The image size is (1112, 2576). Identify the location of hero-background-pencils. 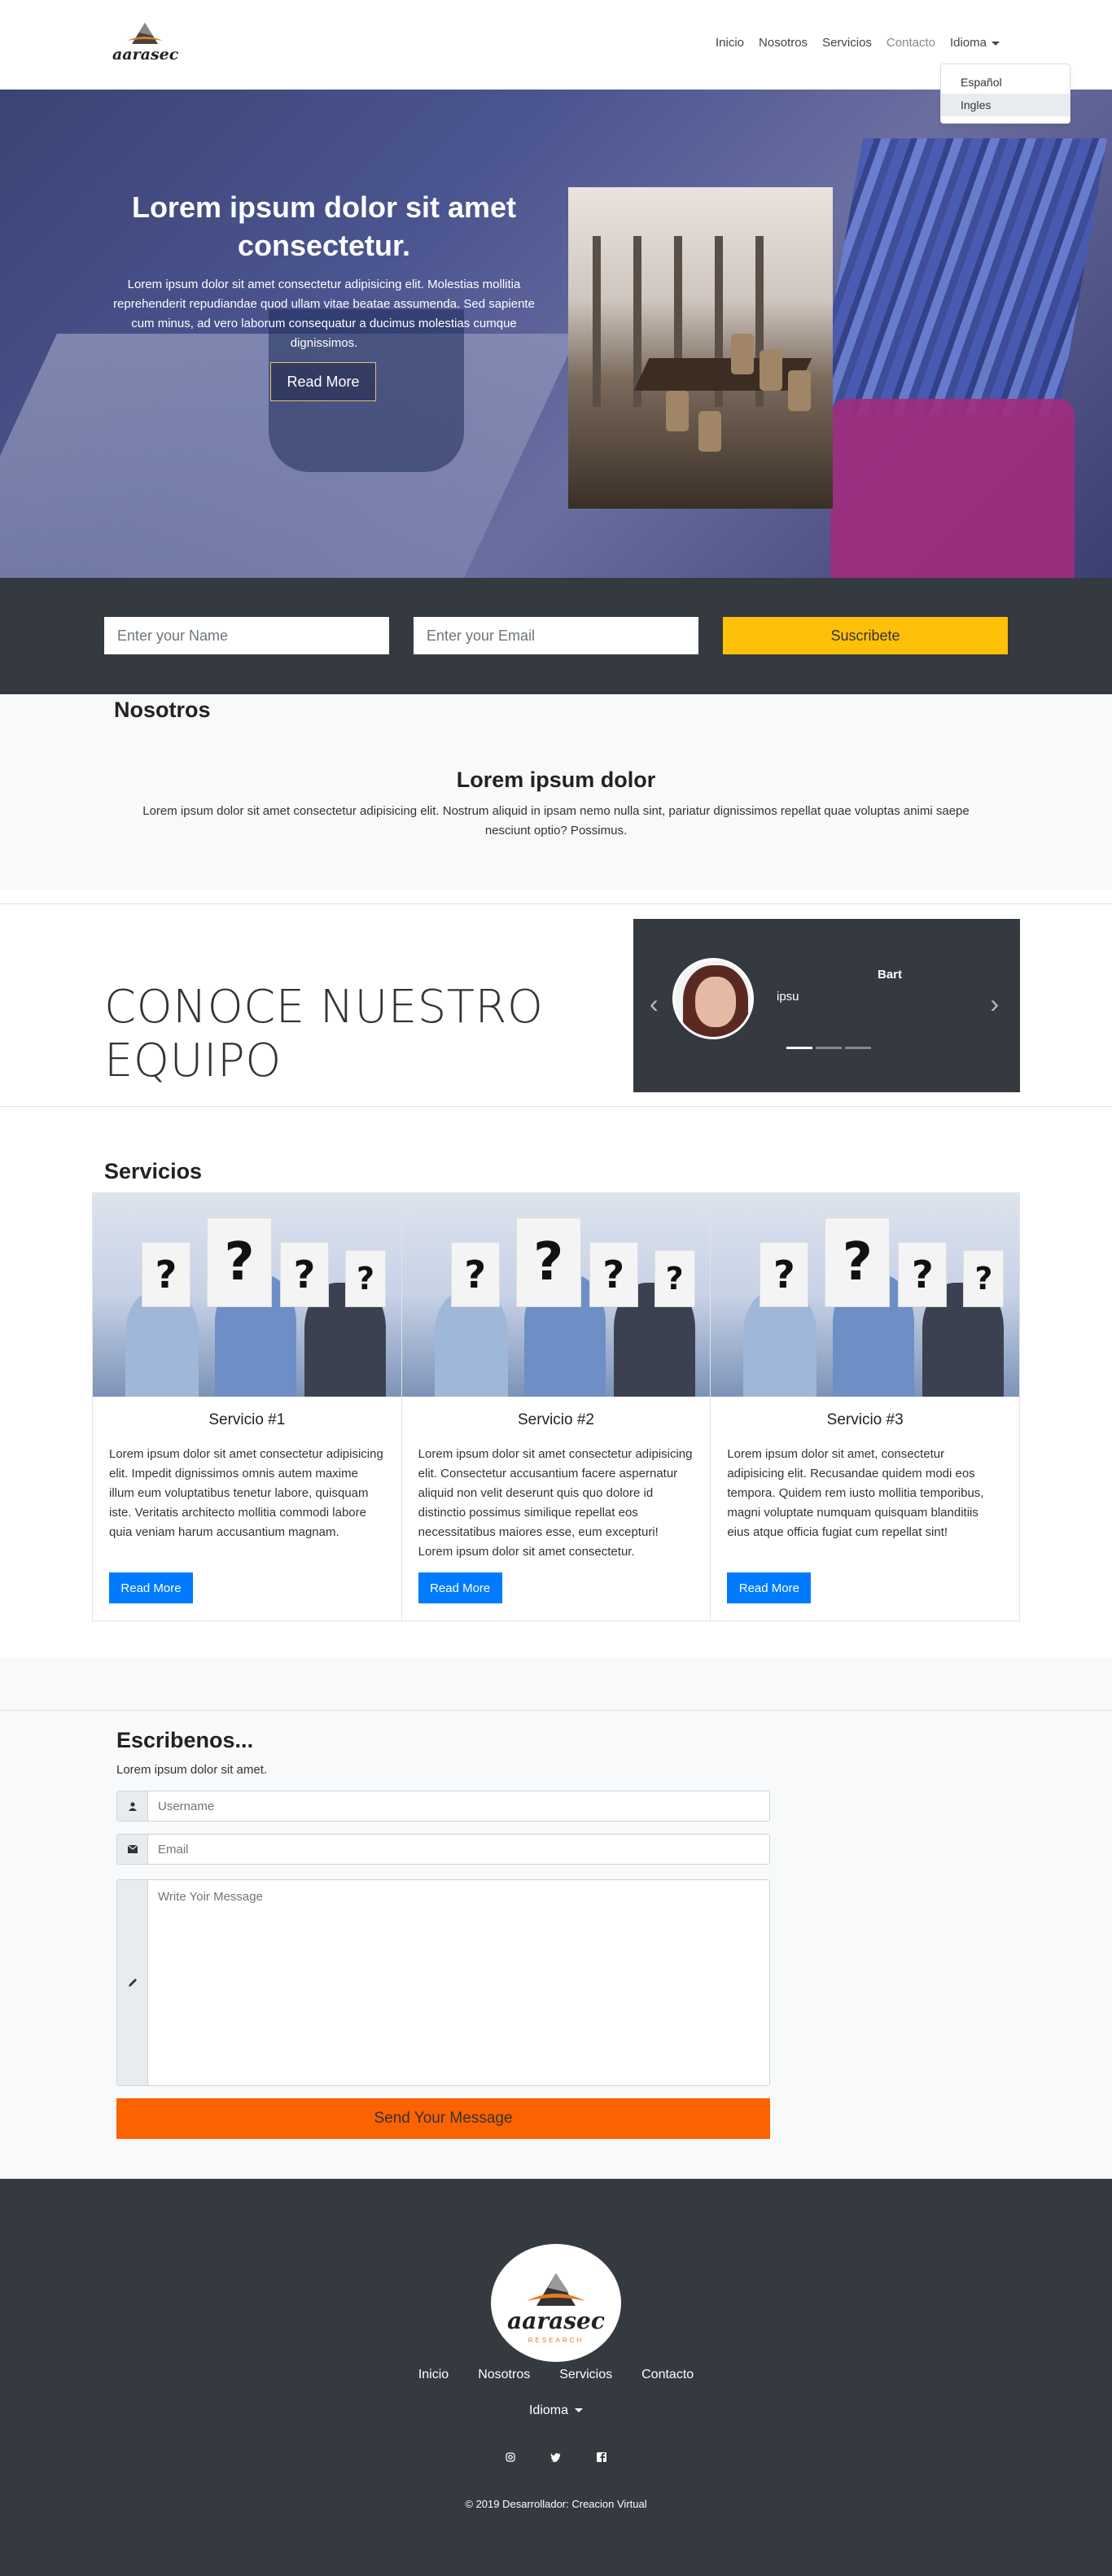
(960, 276).